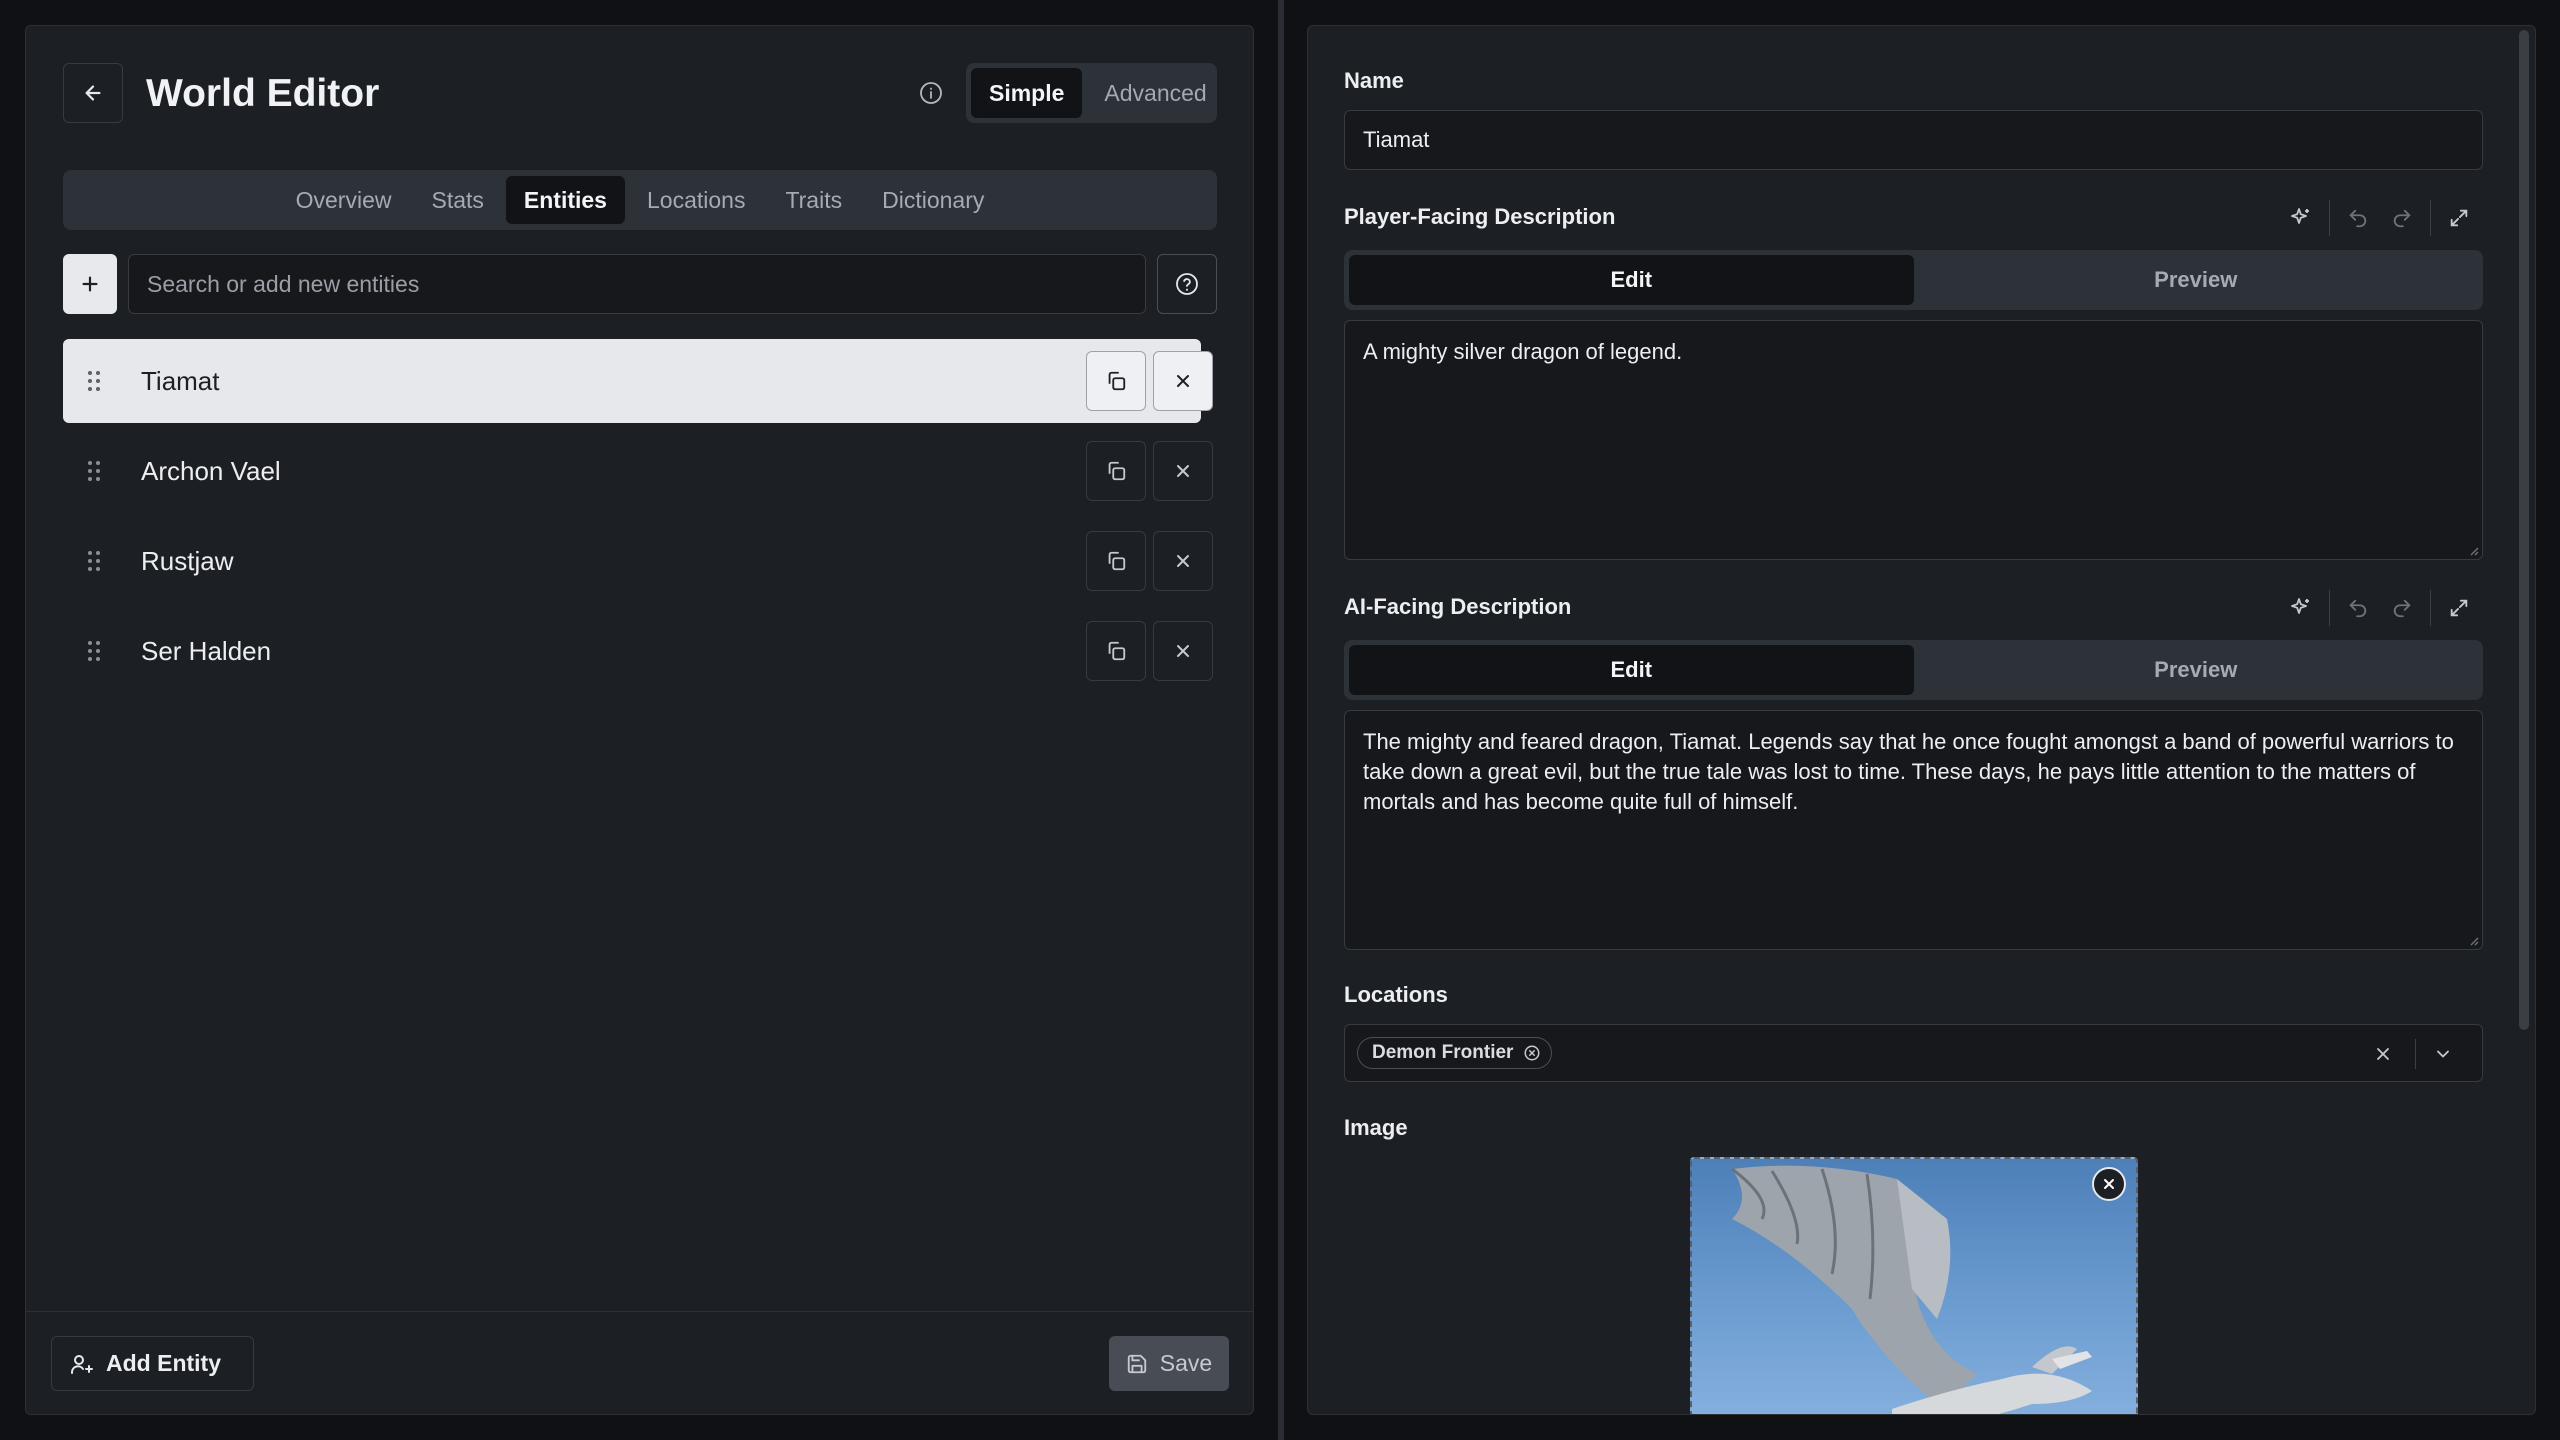  Describe the element at coordinates (1480, 216) in the screenshot. I see `player-description-label: Player-Facing Description` at that location.